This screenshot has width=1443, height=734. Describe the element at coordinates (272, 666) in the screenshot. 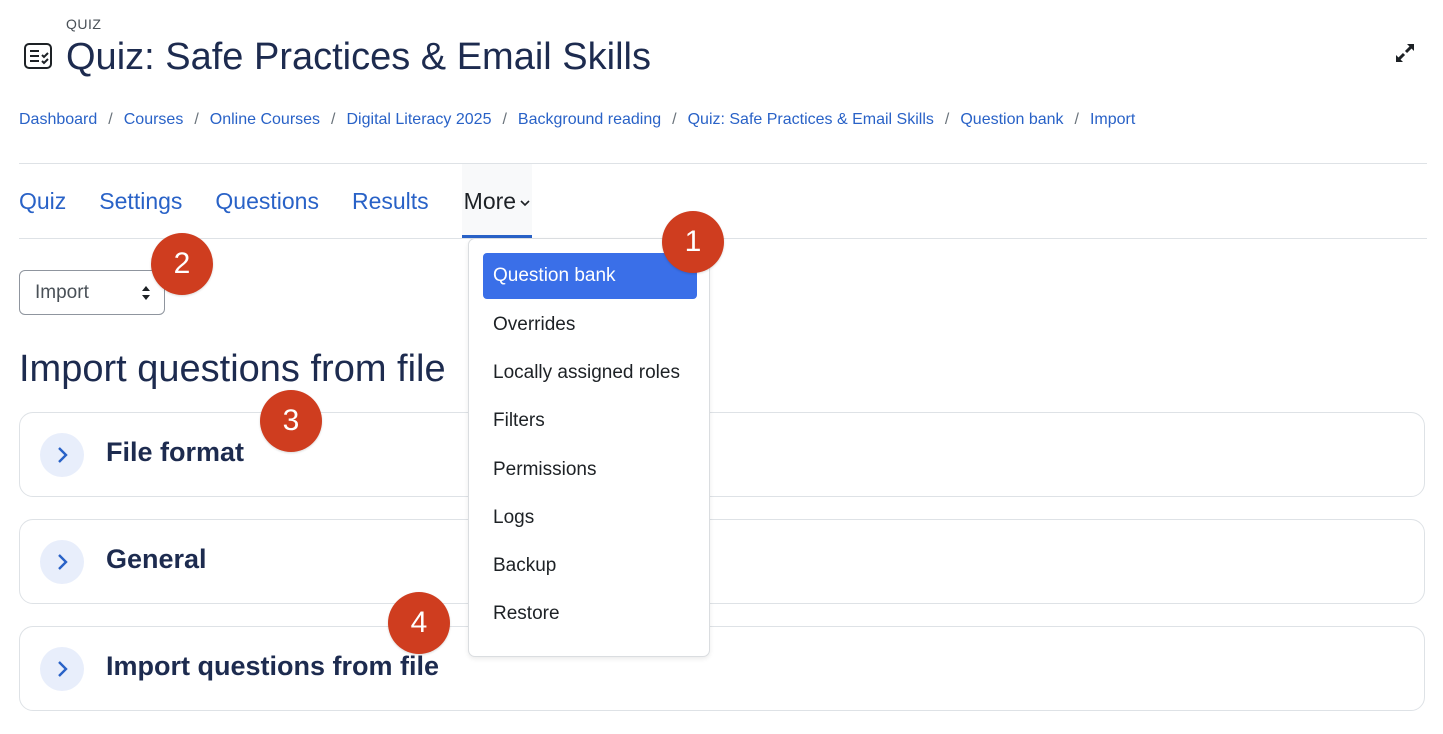

I see `panel-title: Import questions from file` at that location.